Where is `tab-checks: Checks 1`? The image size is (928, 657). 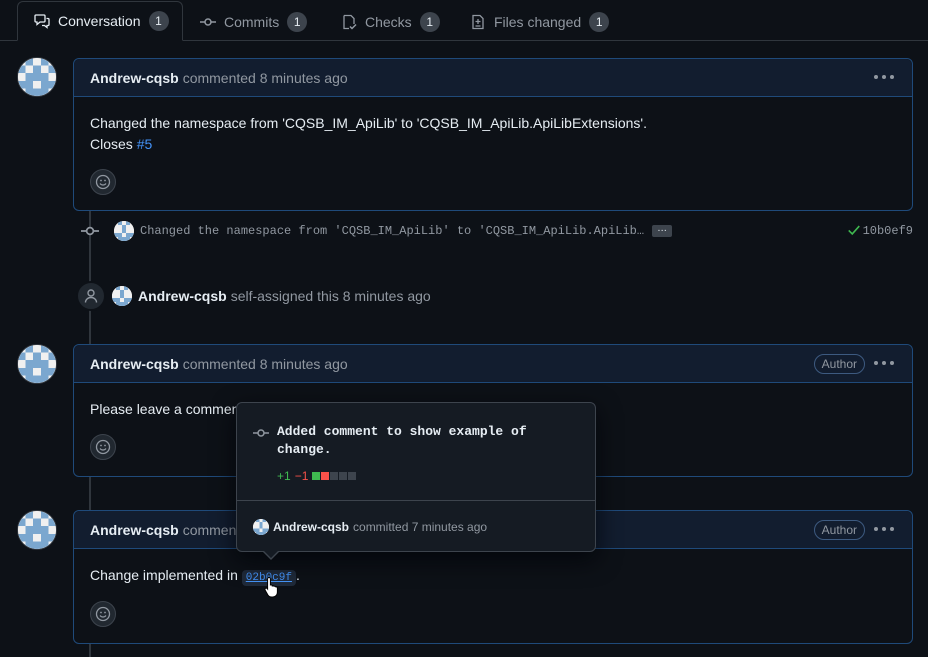
tab-checks: Checks 1 is located at coordinates (390, 21).